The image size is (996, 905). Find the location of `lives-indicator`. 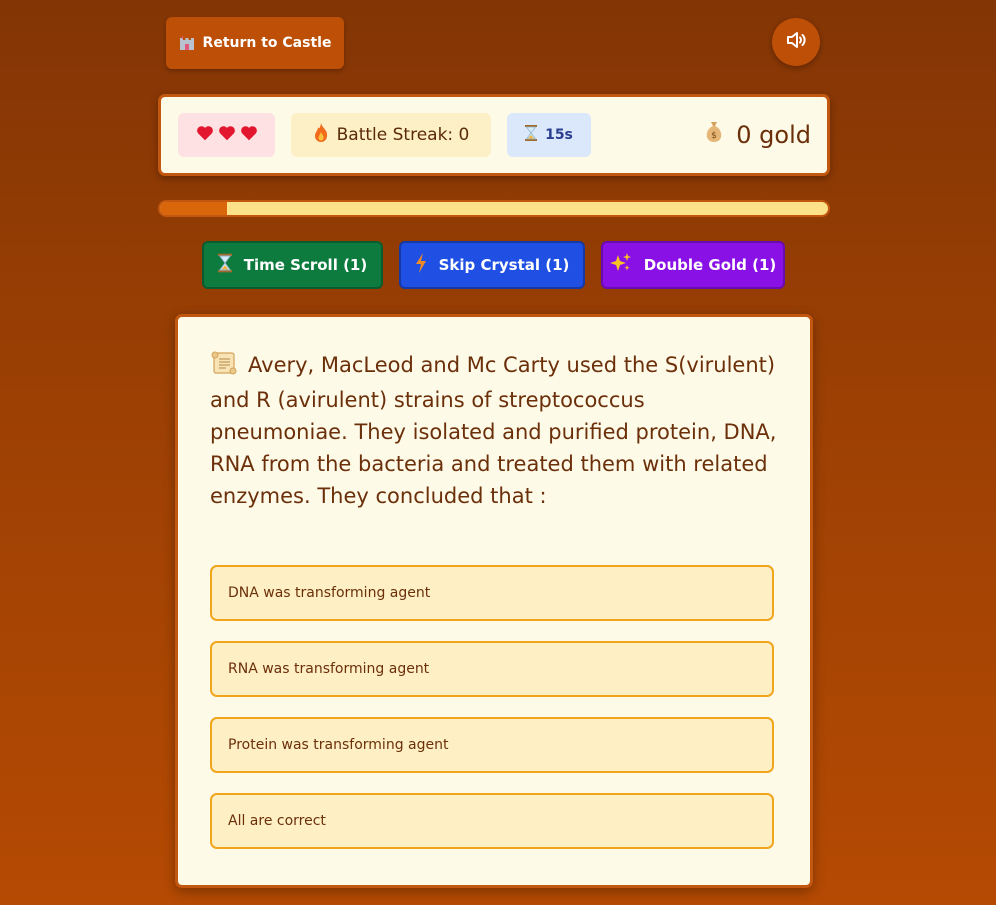

lives-indicator is located at coordinates (226, 135).